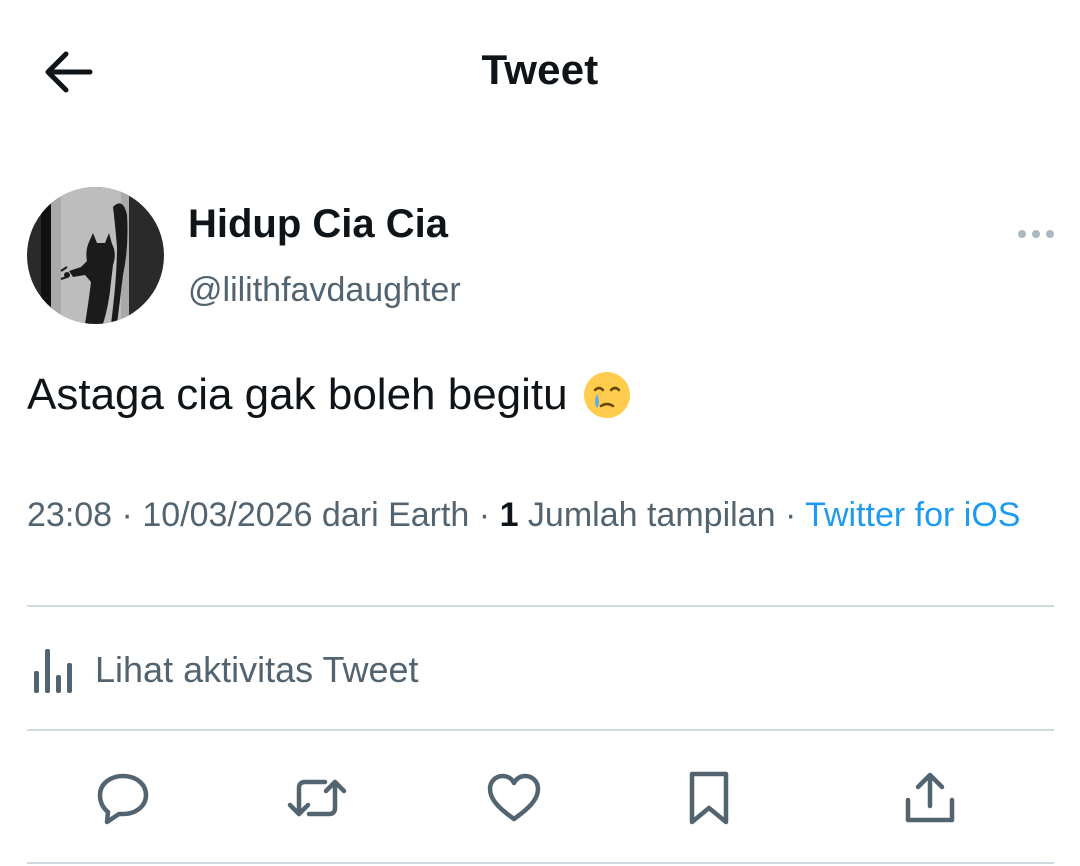 This screenshot has width=1080, height=866. I want to click on display-name: Hidup Cia Cia, so click(318, 224).